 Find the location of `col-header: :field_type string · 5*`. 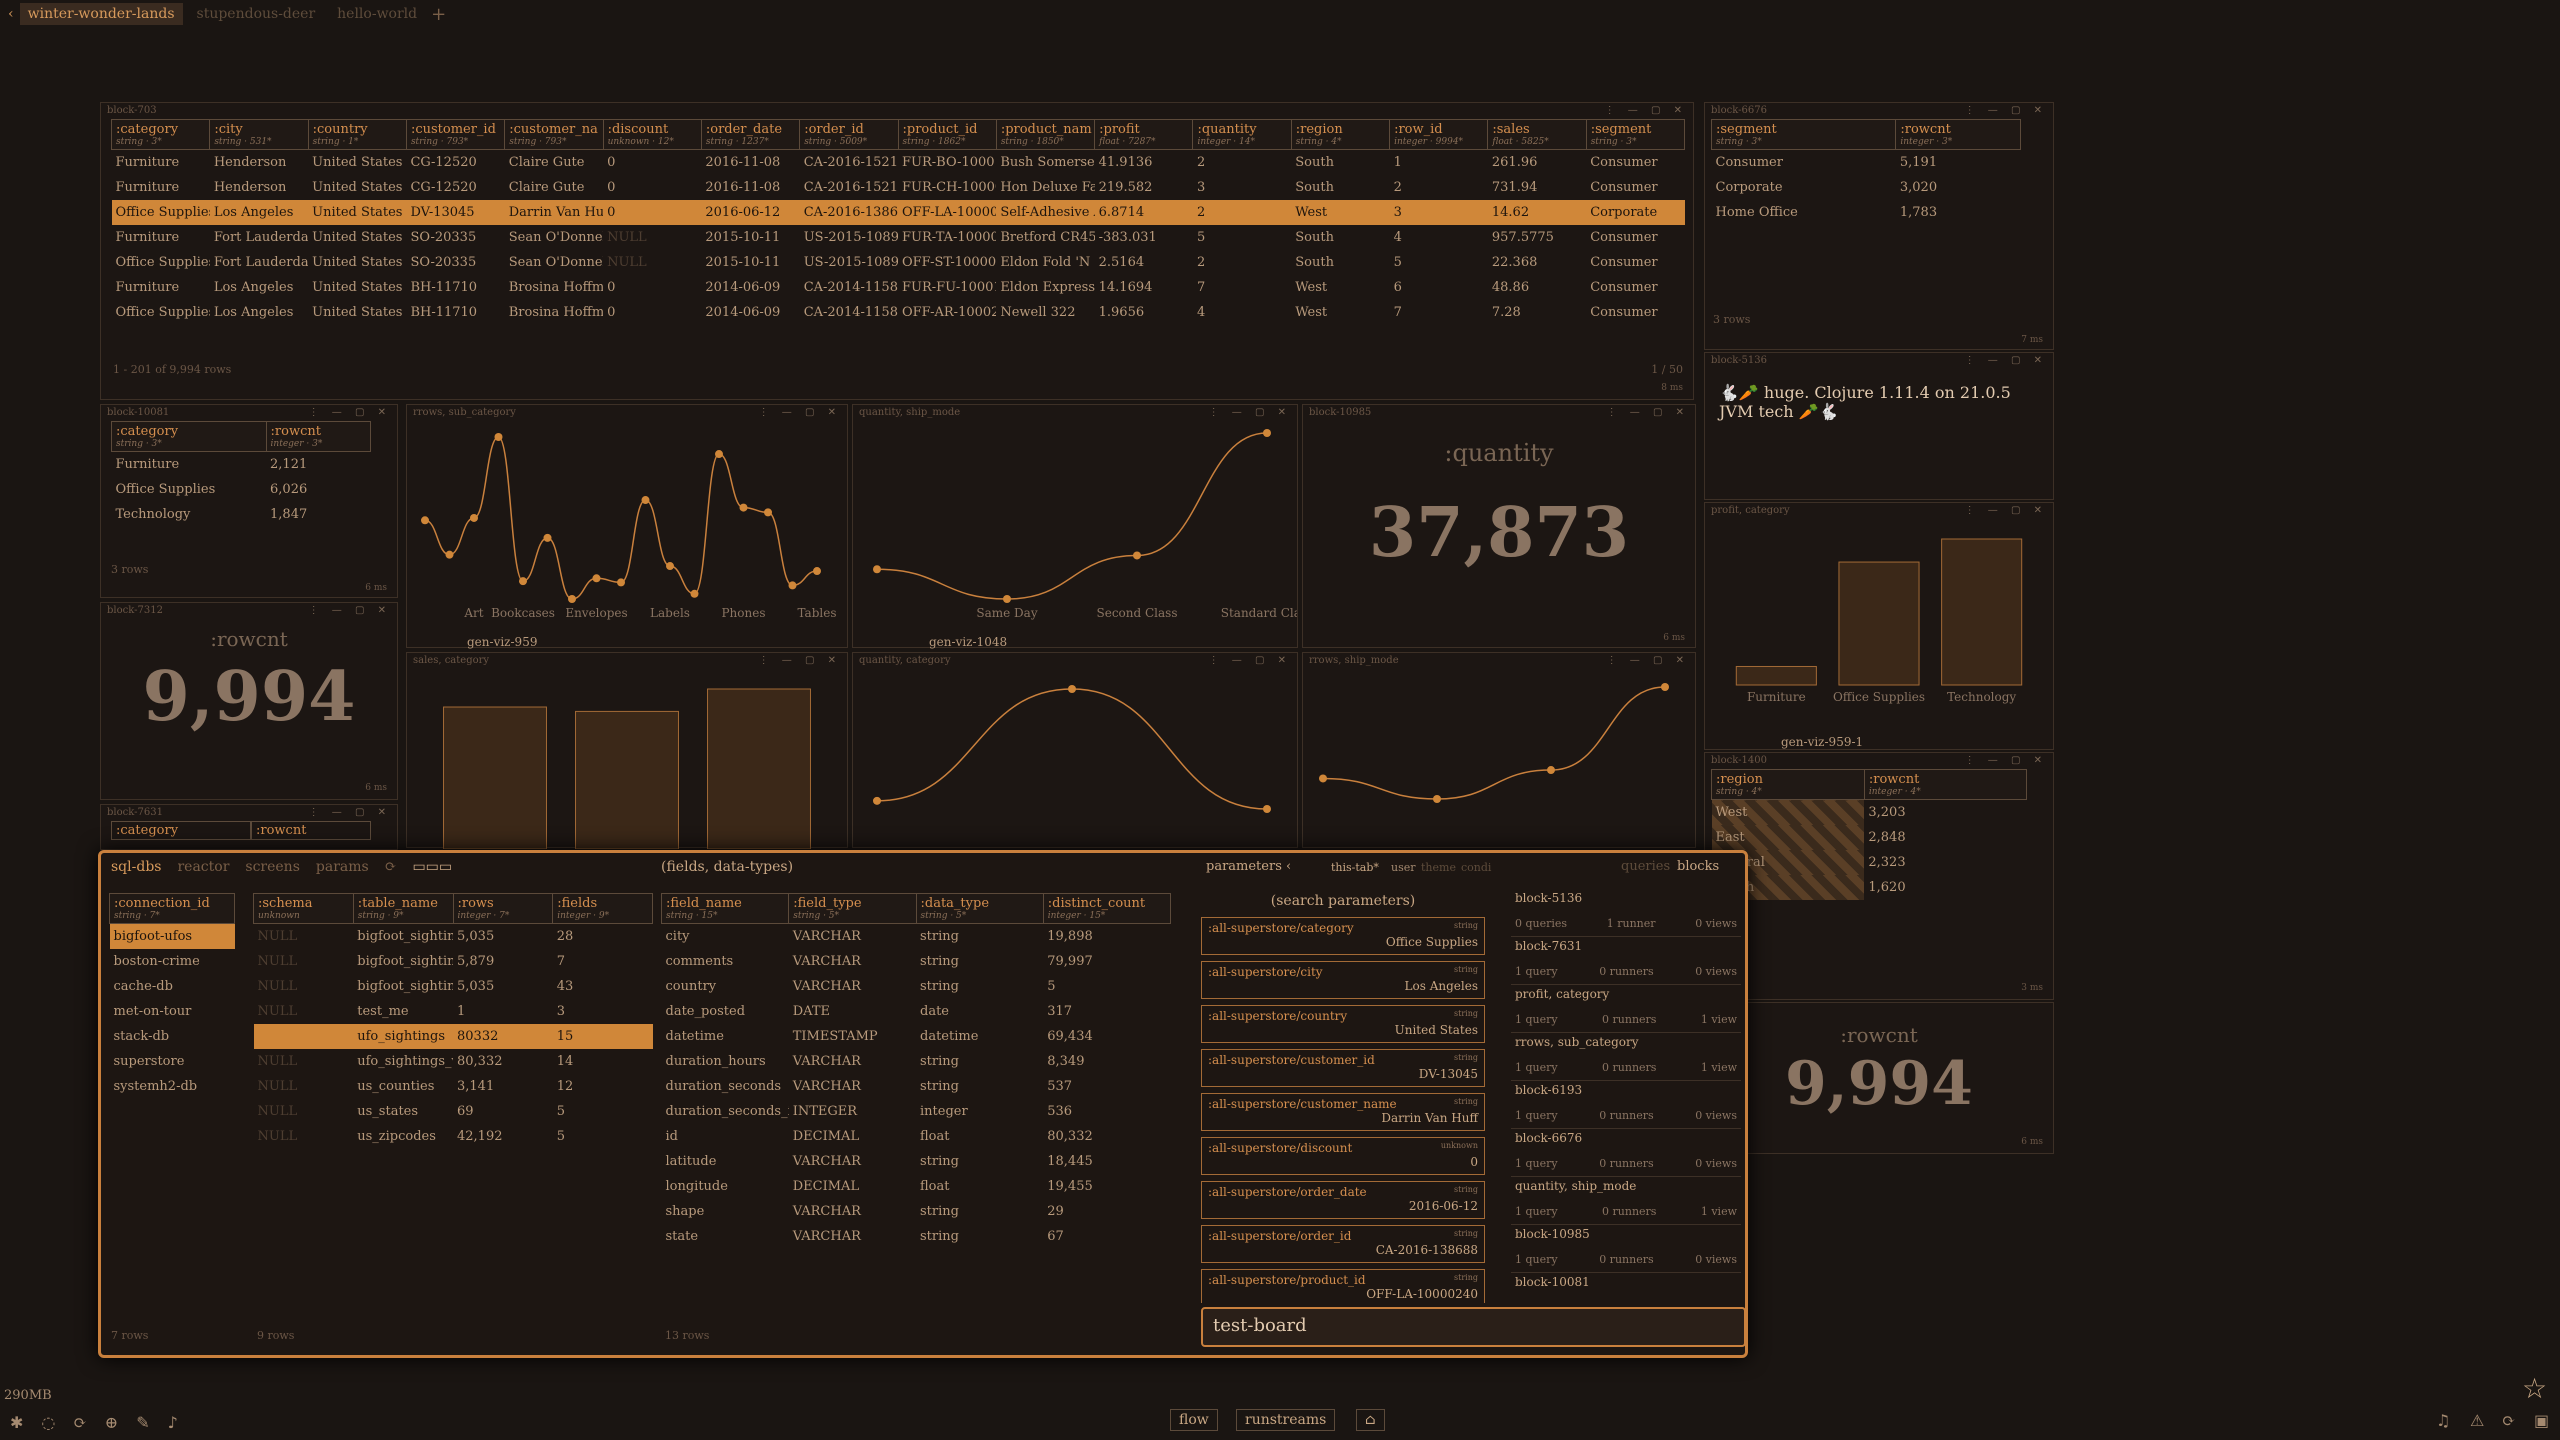

col-header: :field_type string · 5* is located at coordinates (852, 908).